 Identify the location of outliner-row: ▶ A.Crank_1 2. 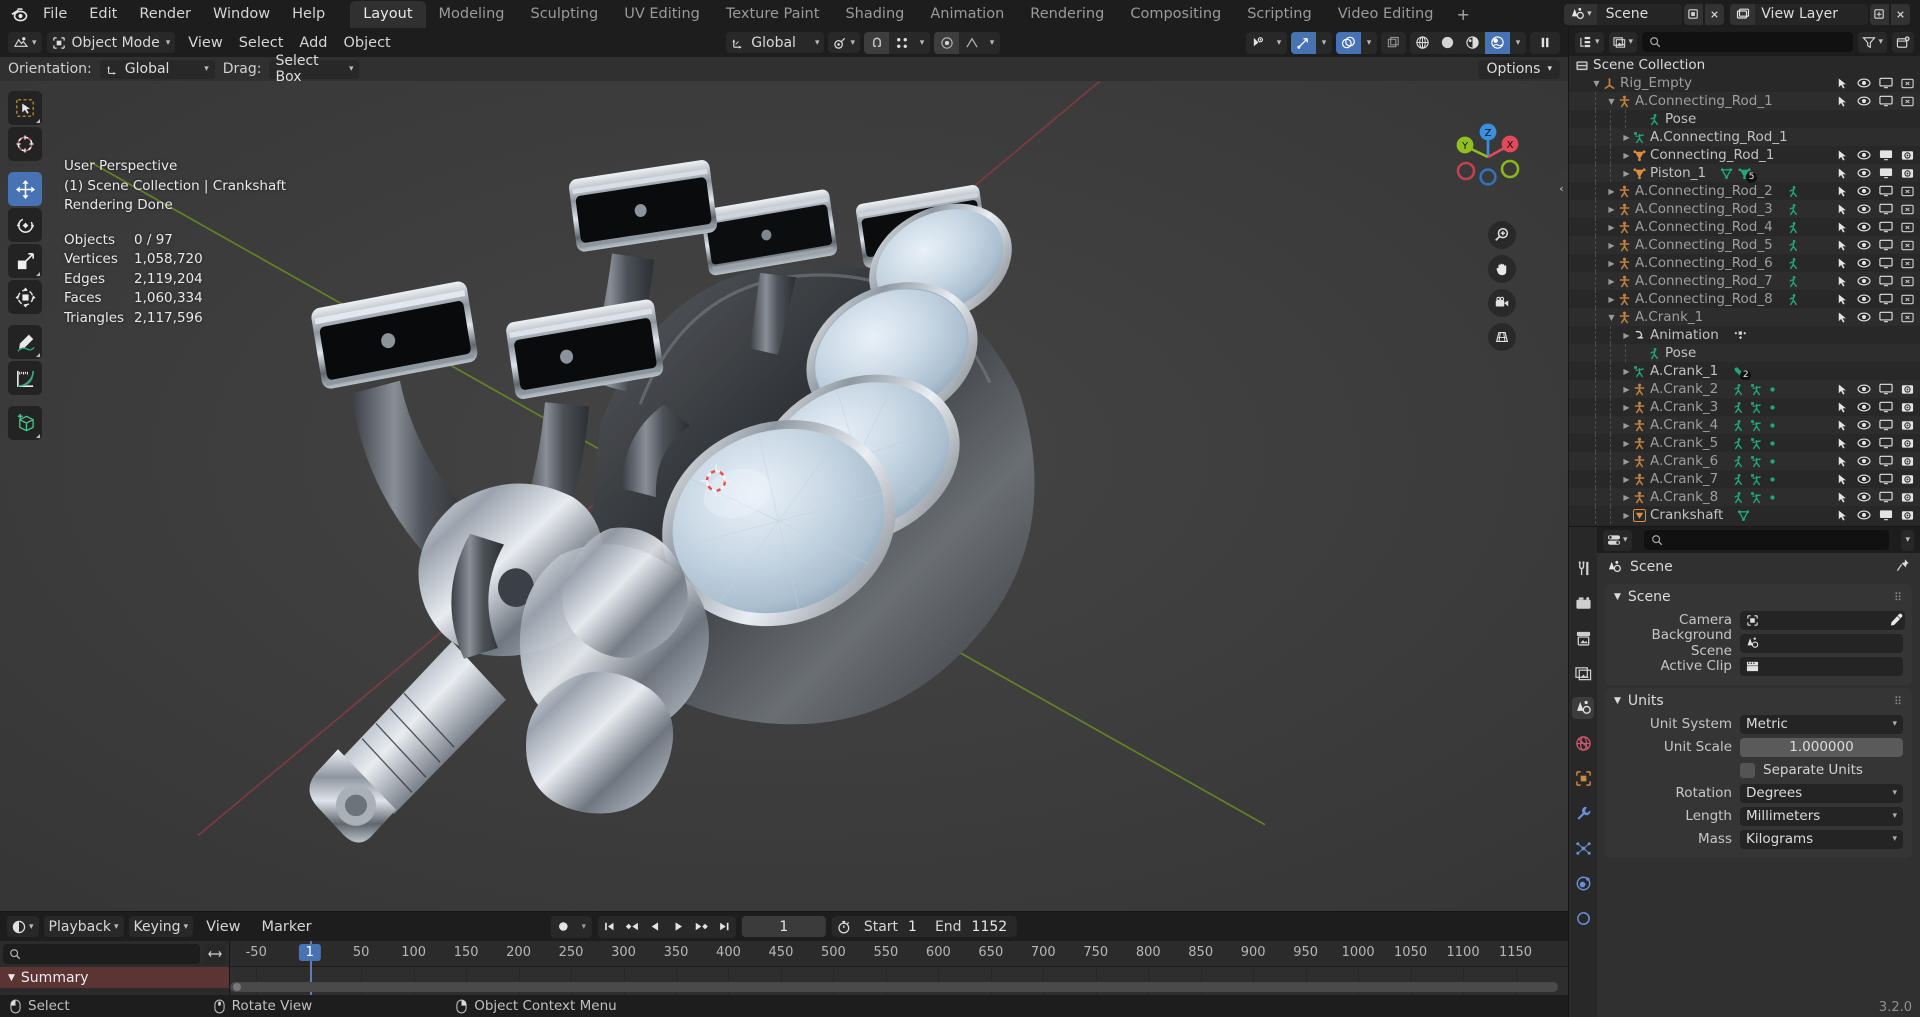
(1744, 371).